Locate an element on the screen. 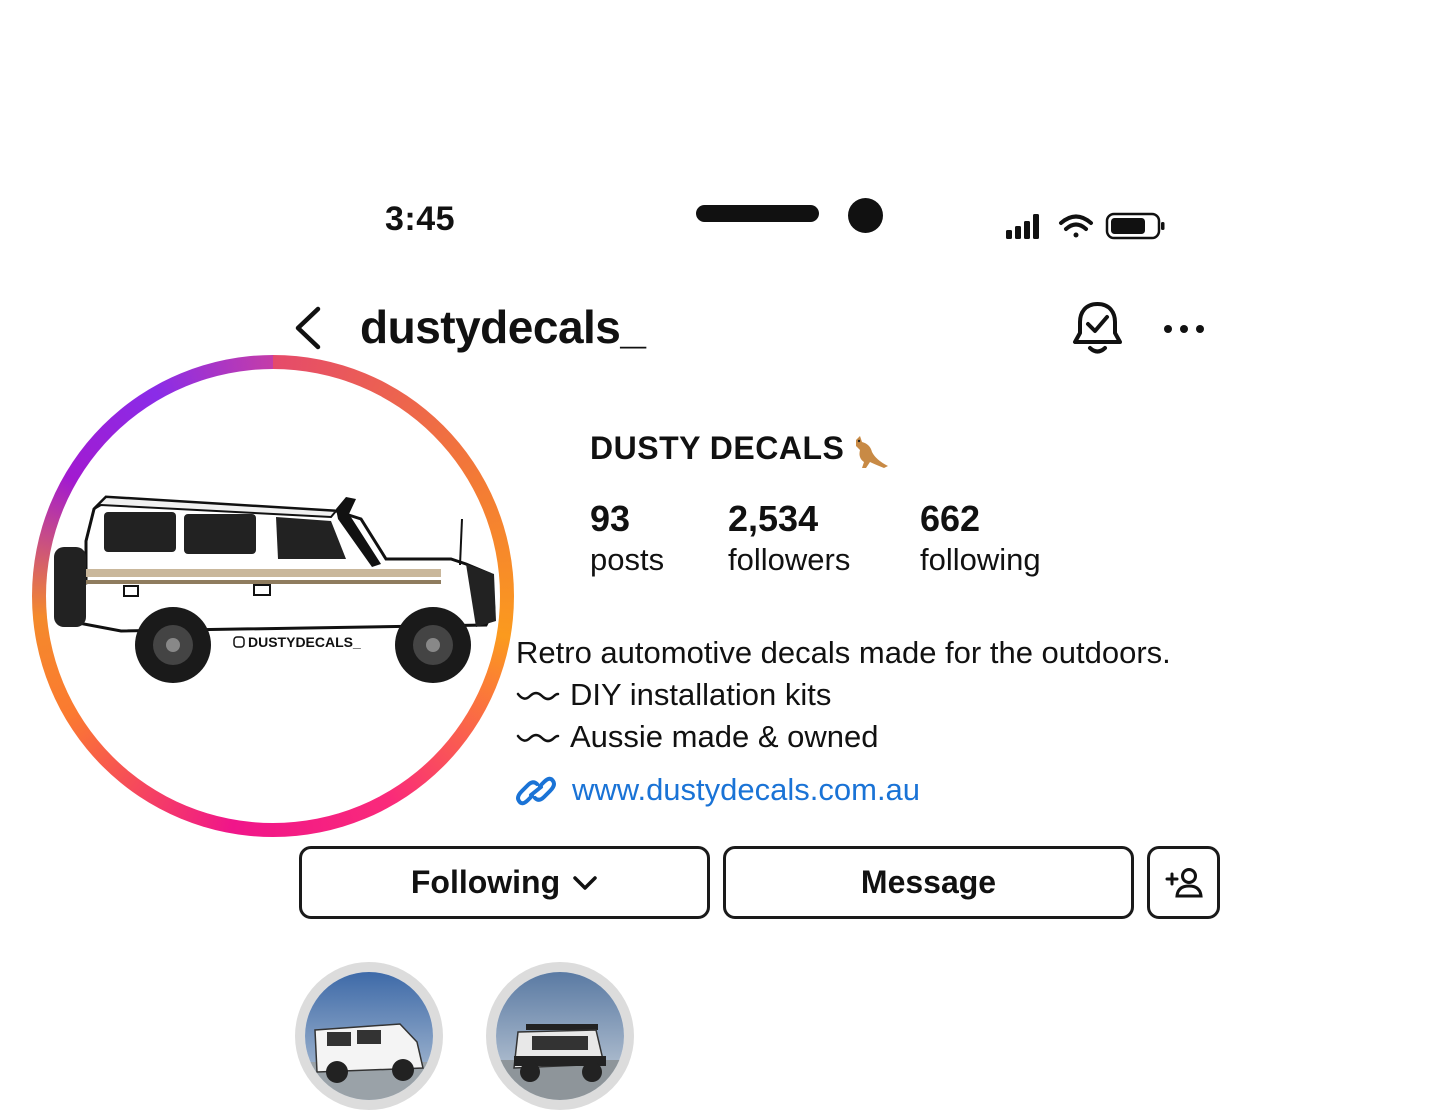 The width and height of the screenshot is (1445, 1110). display-name: DUSTY DECALS is located at coordinates (717, 448).